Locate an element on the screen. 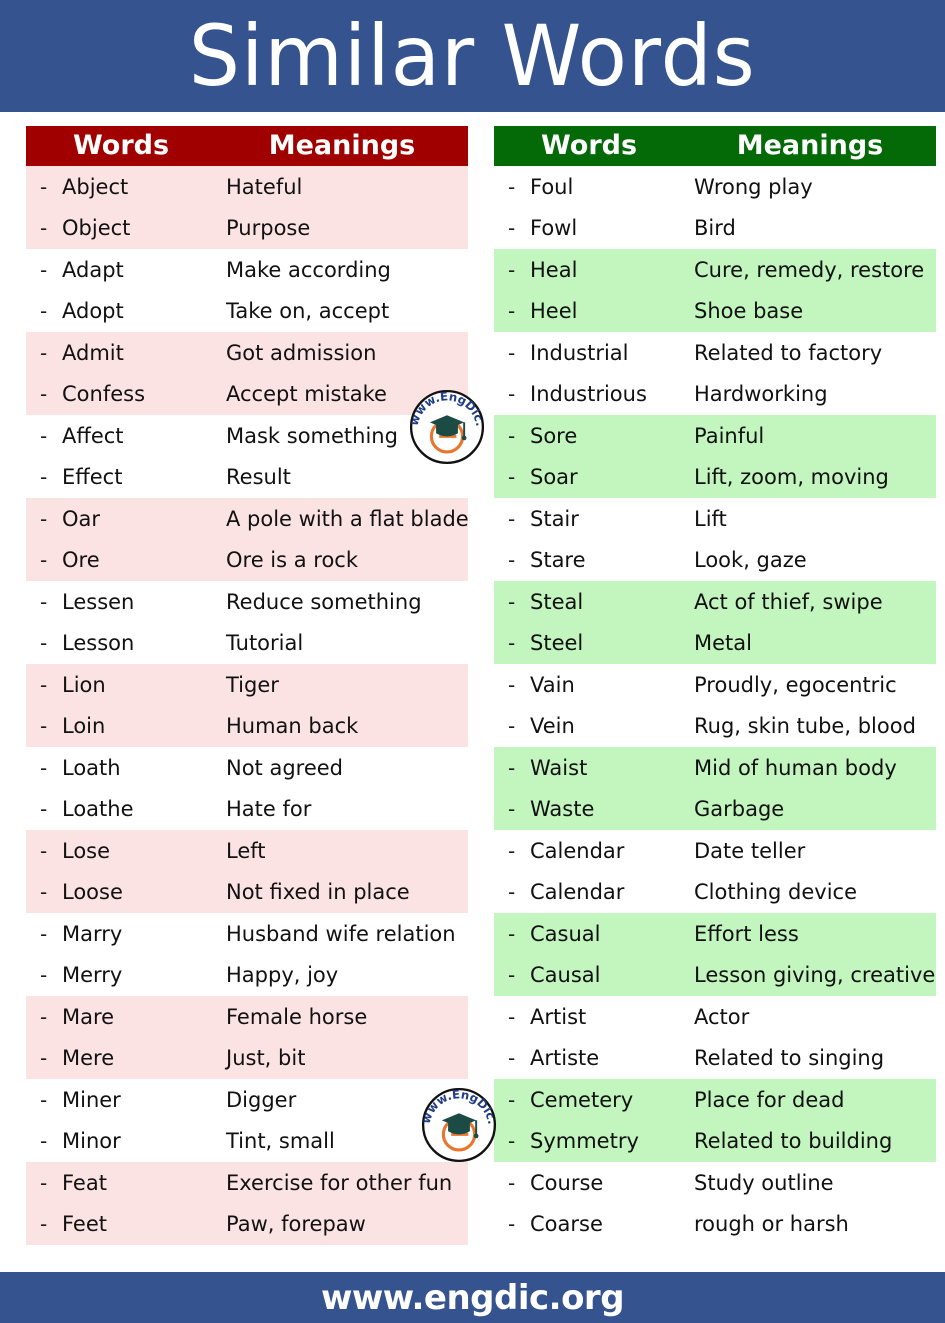 The image size is (945, 1323). table-row: - Abject Hateful is located at coordinates (247, 187).